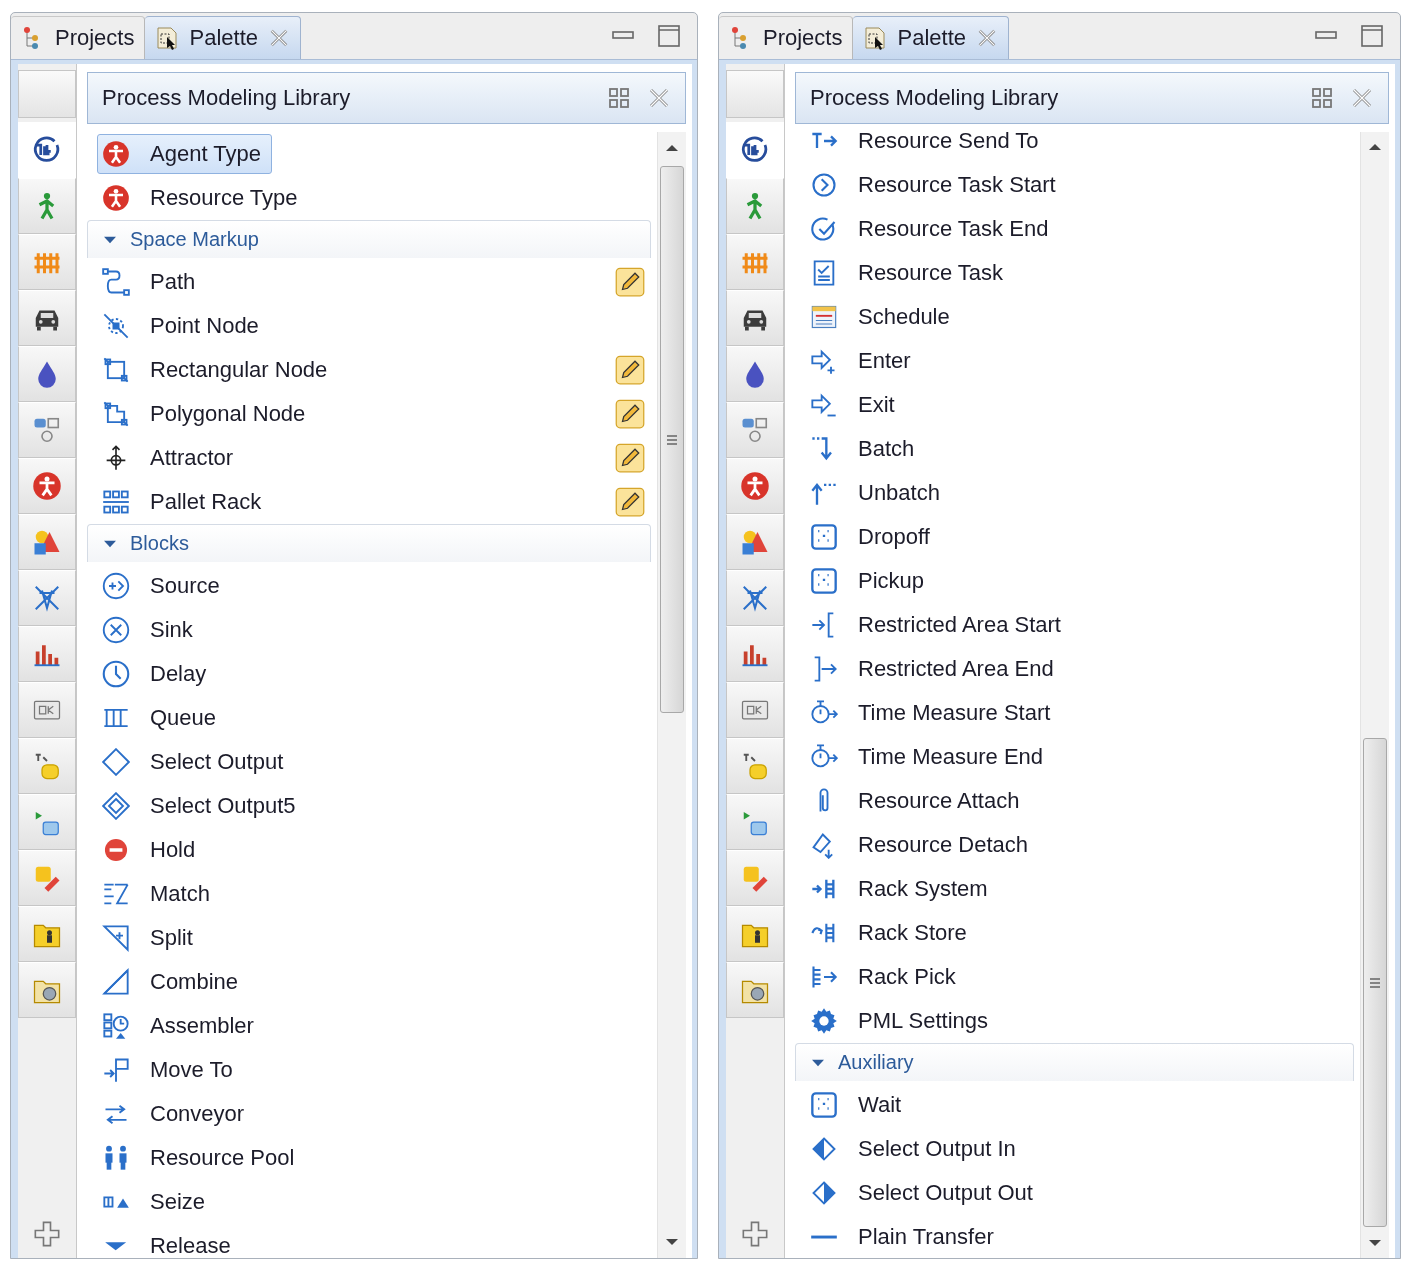  What do you see at coordinates (824, 317) in the screenshot?
I see `calendar-icon` at bounding box center [824, 317].